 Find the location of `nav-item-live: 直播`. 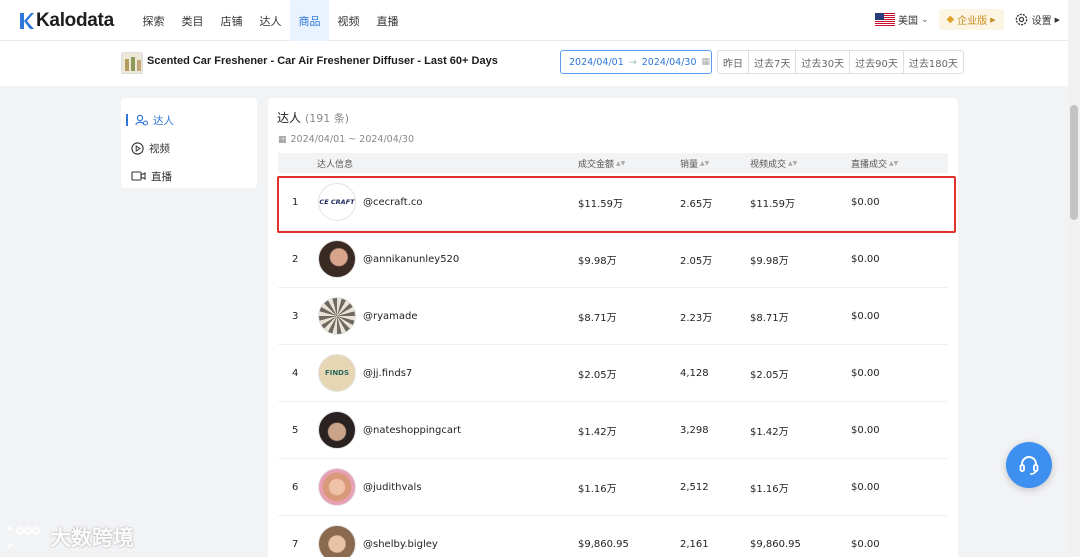

nav-item-live: 直播 is located at coordinates (387, 20).